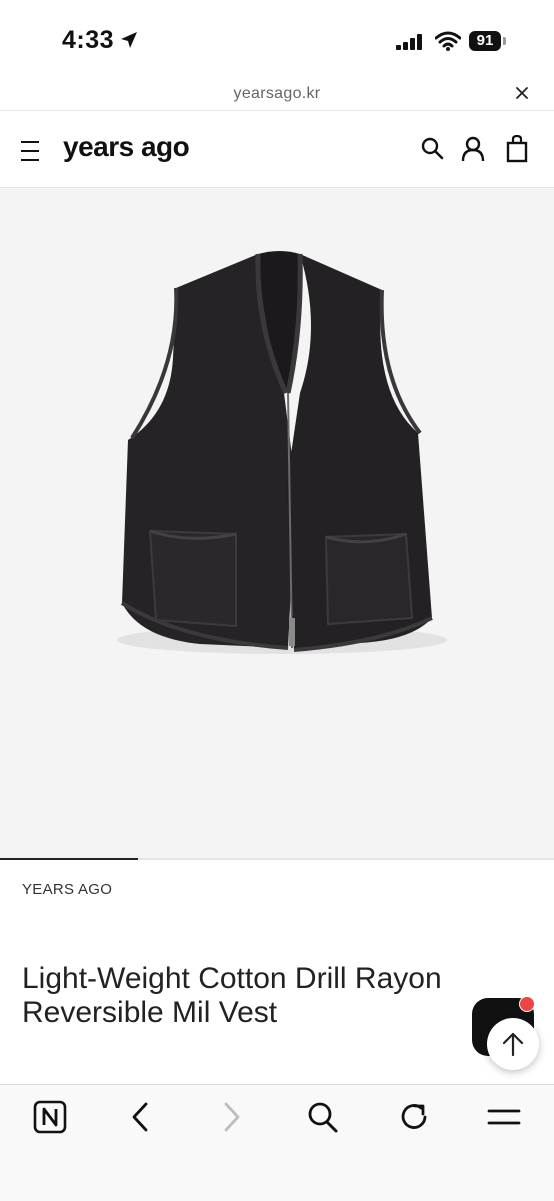 This screenshot has height=1201, width=554. I want to click on arrow-up-icon, so click(513, 1044).